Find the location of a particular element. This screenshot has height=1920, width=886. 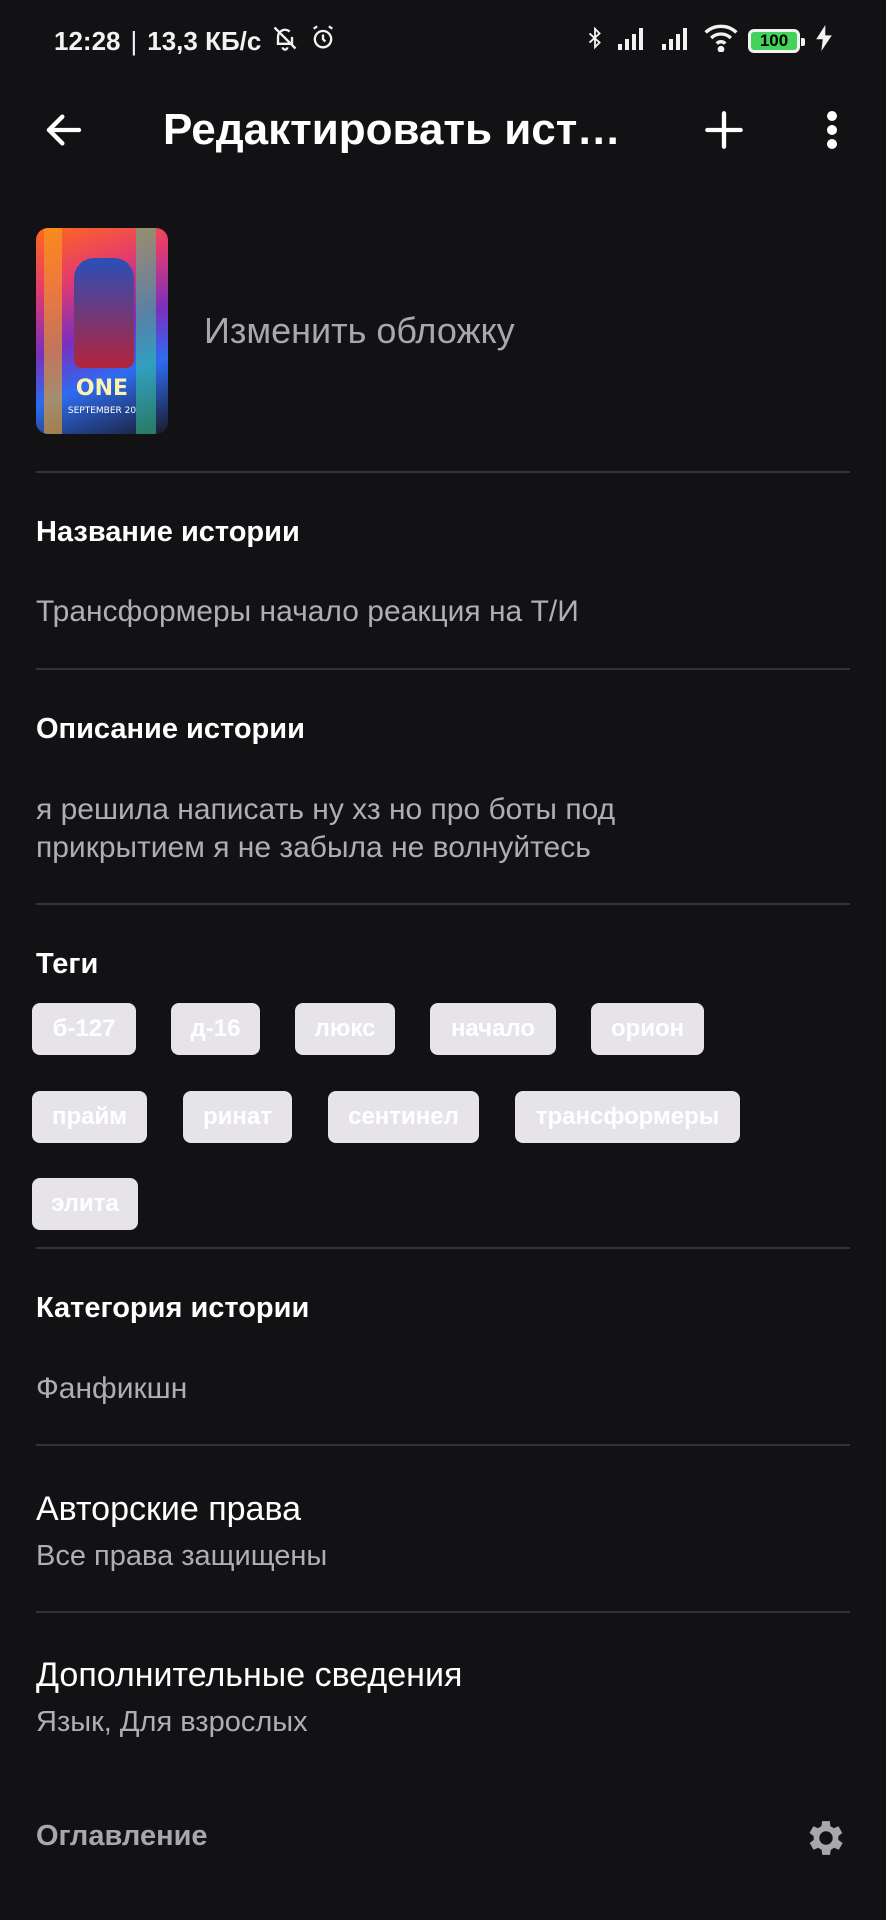

battery-indicator: 100 is located at coordinates (776, 41).